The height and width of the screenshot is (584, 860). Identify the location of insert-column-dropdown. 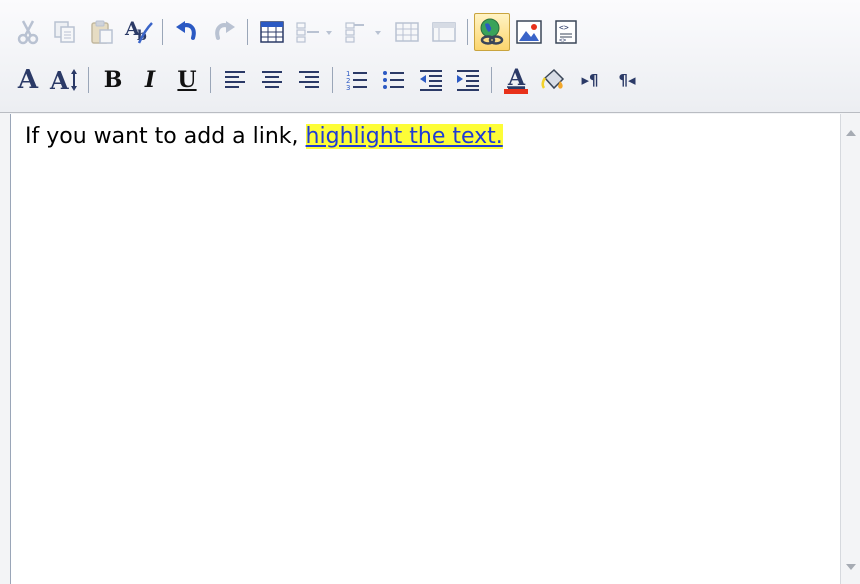
(364, 32).